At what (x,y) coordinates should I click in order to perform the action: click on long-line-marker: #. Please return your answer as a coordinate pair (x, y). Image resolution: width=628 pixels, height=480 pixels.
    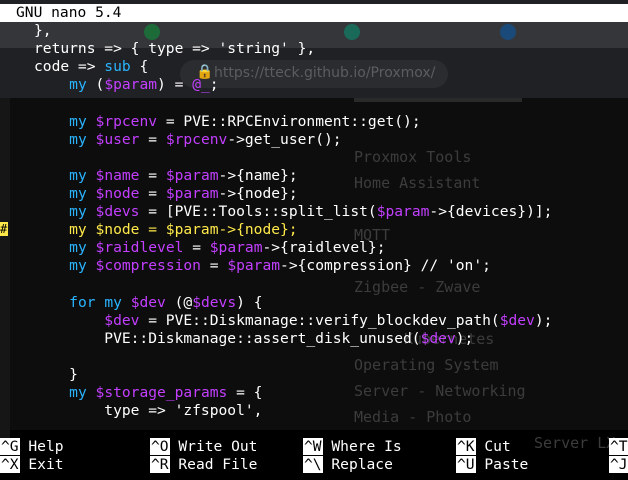
    Looking at the image, I should click on (4, 229).